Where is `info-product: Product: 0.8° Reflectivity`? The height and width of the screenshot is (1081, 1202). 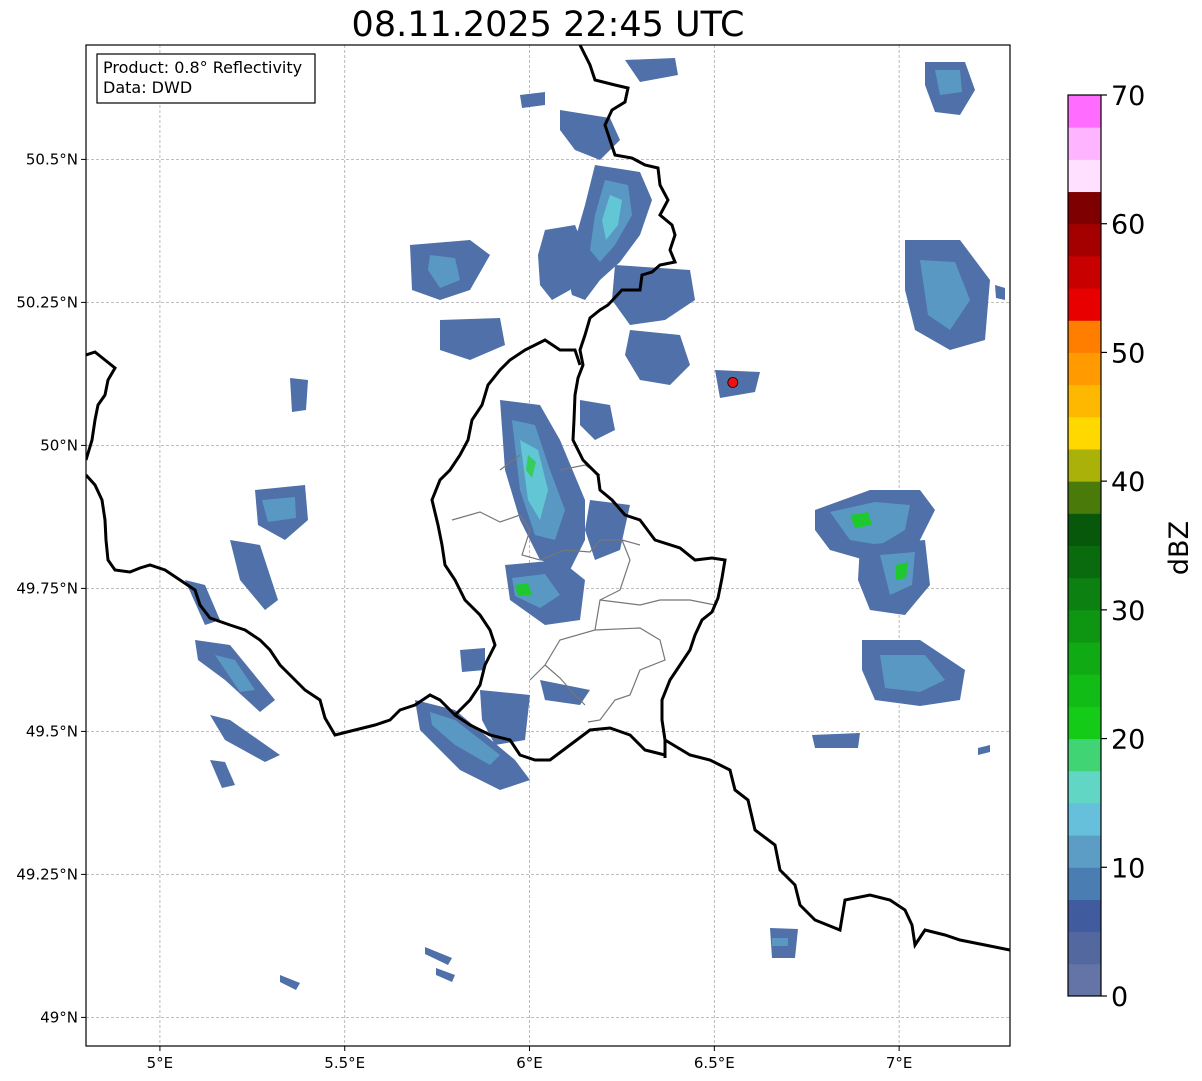
info-product: Product: 0.8° Reflectivity is located at coordinates (202, 67).